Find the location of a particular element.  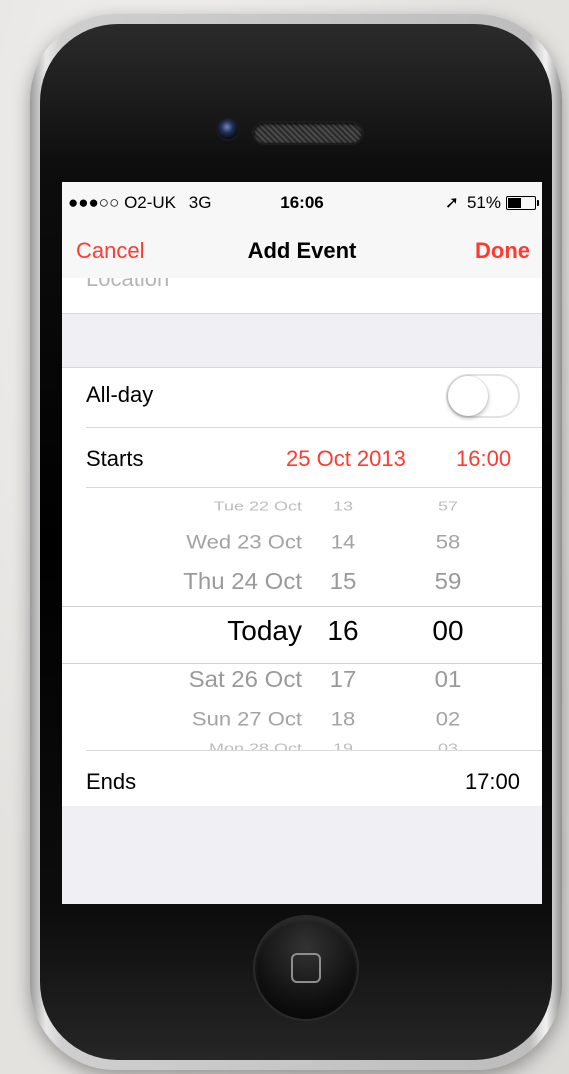

home-square-icon is located at coordinates (306, 968).